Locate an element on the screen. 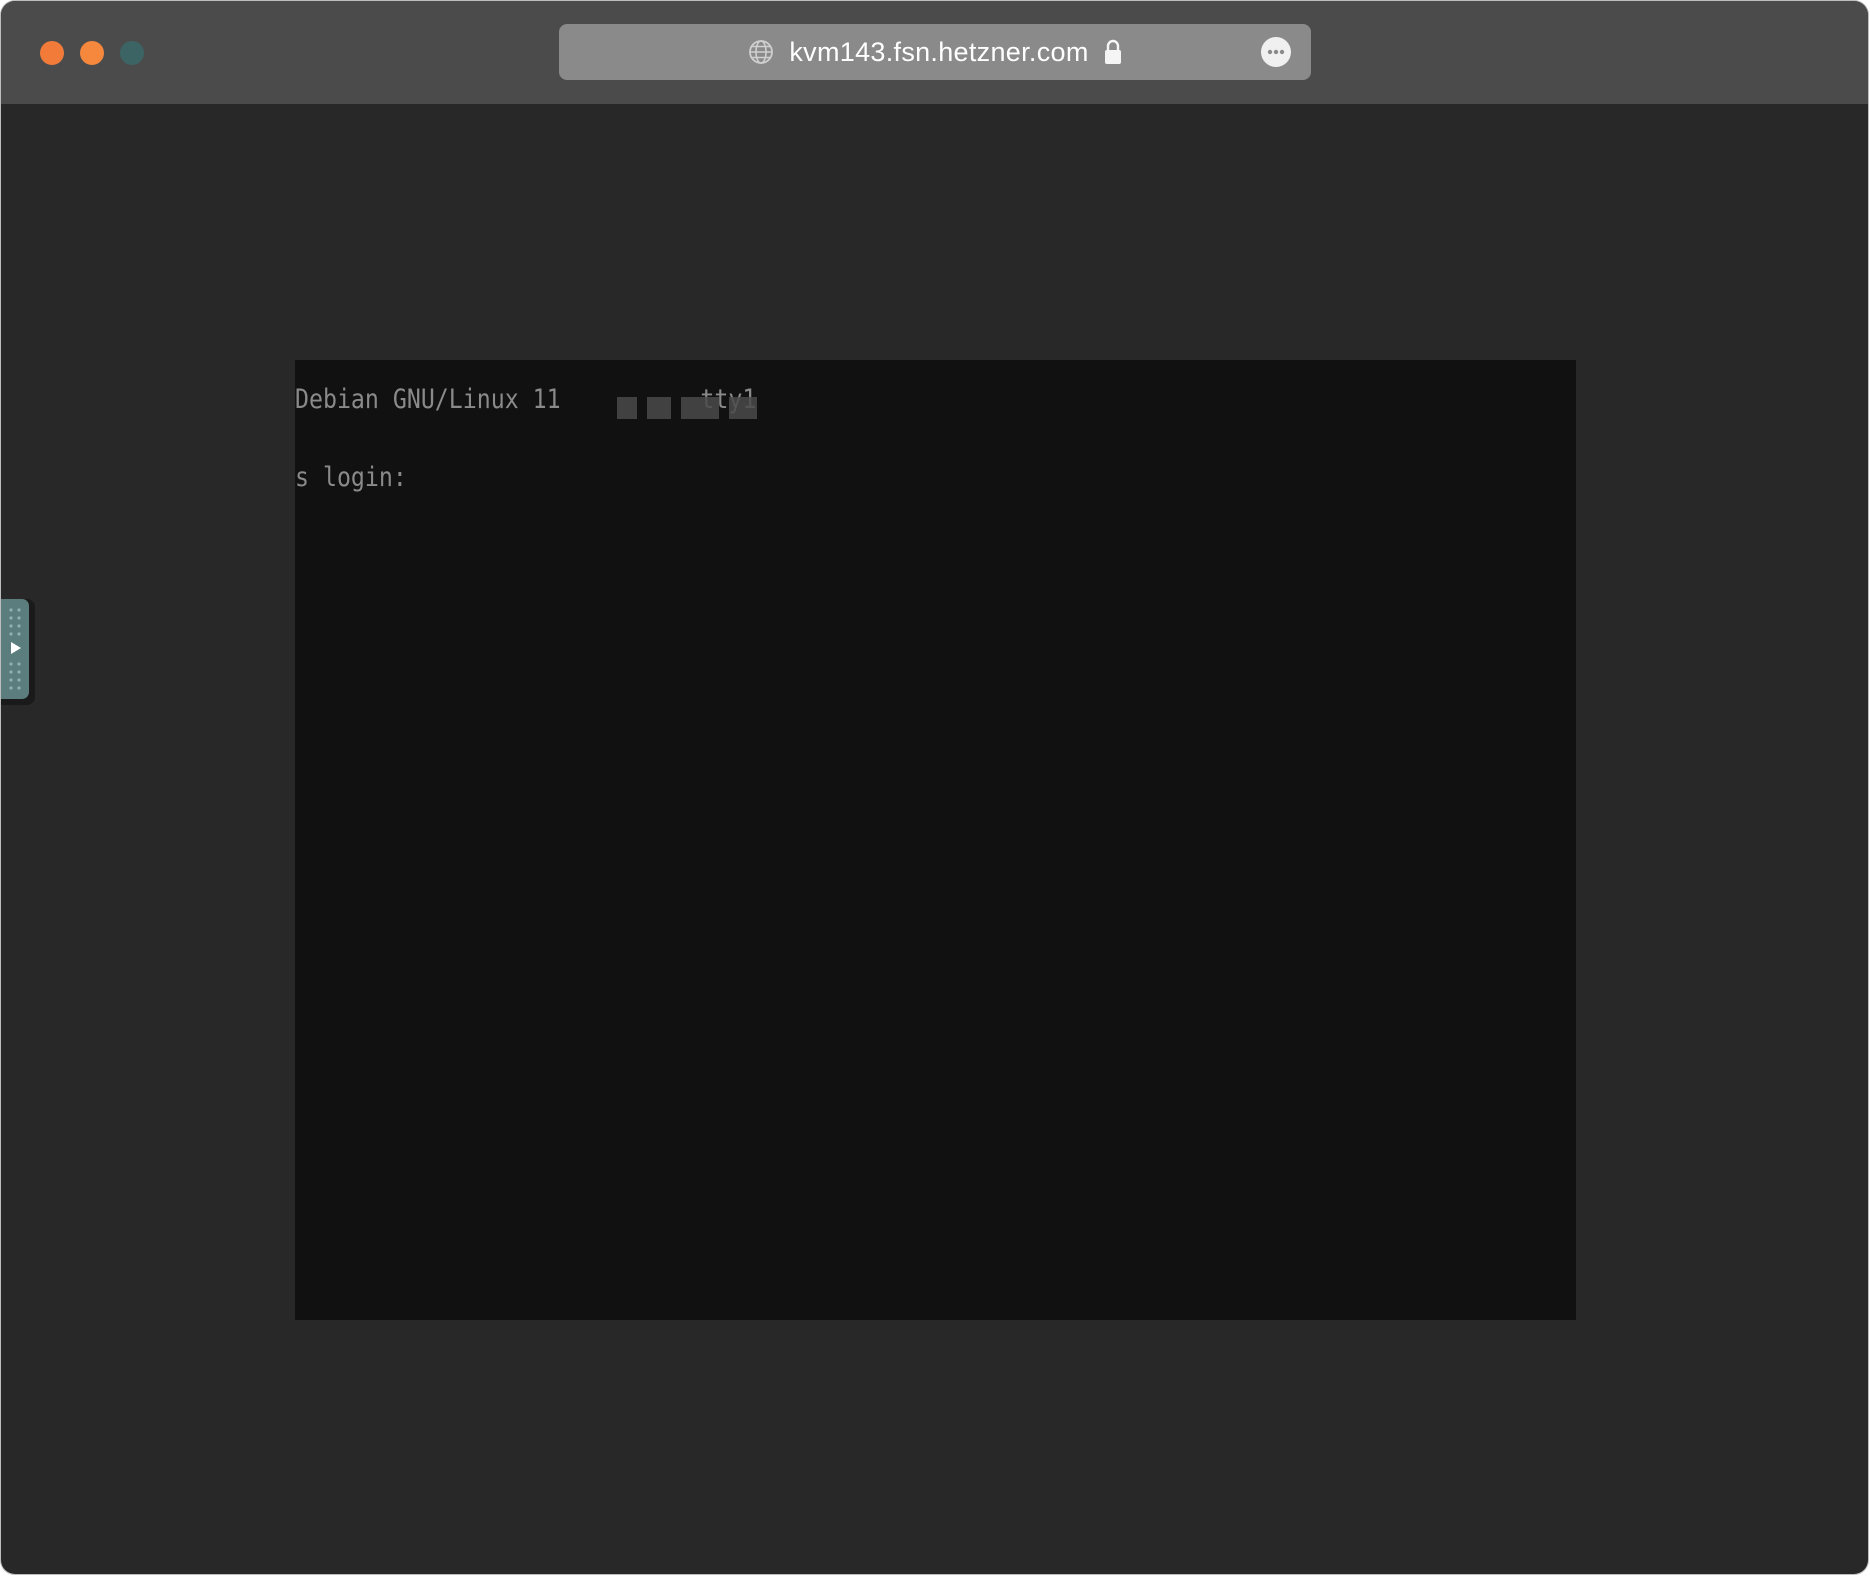 This screenshot has height=1576, width=1870. address-bar: kvm143.fsn.hetzner.com is located at coordinates (935, 52).